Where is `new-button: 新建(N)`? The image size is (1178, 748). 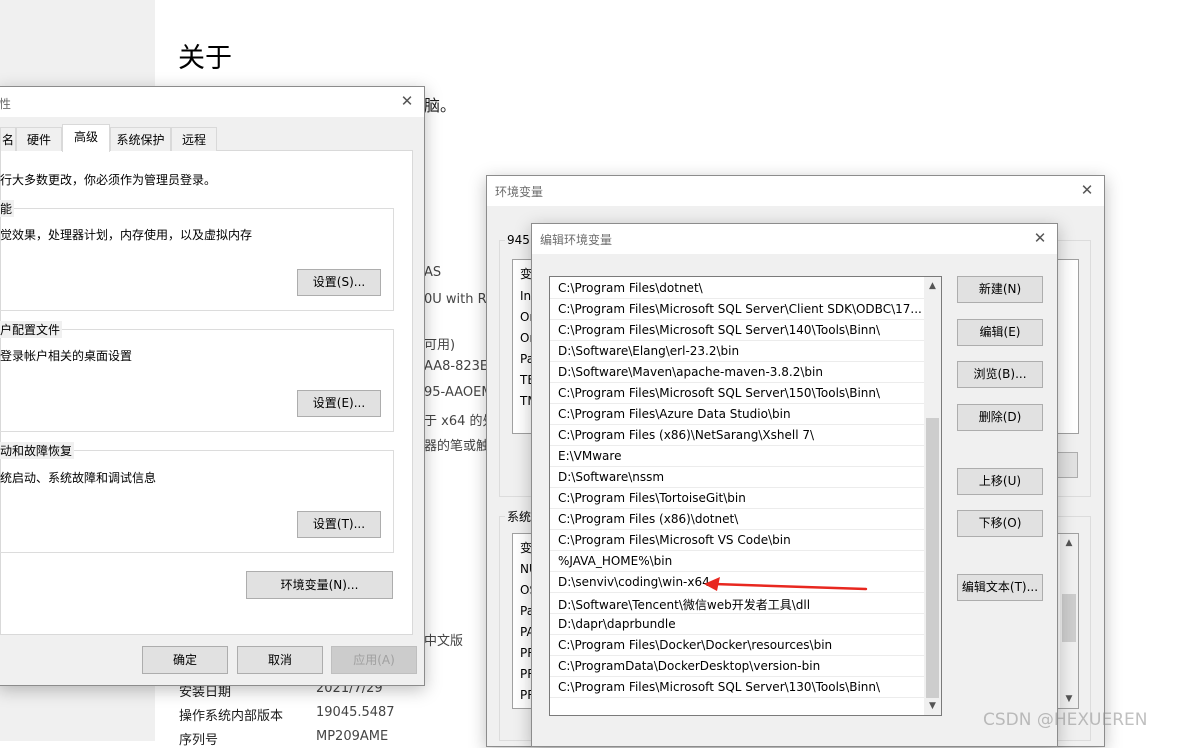
new-button: 新建(N) is located at coordinates (1000, 289).